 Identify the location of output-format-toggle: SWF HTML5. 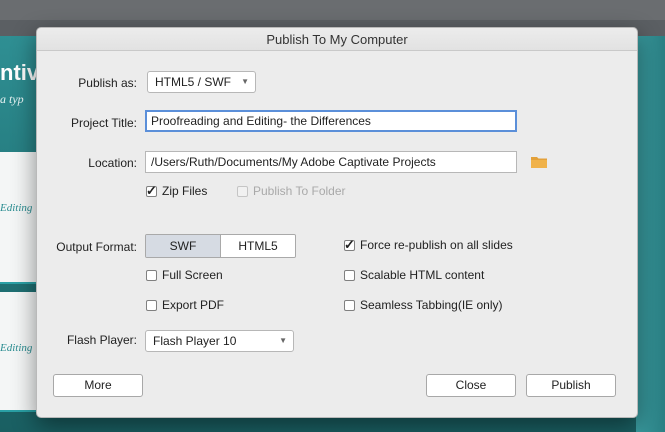
(220, 246).